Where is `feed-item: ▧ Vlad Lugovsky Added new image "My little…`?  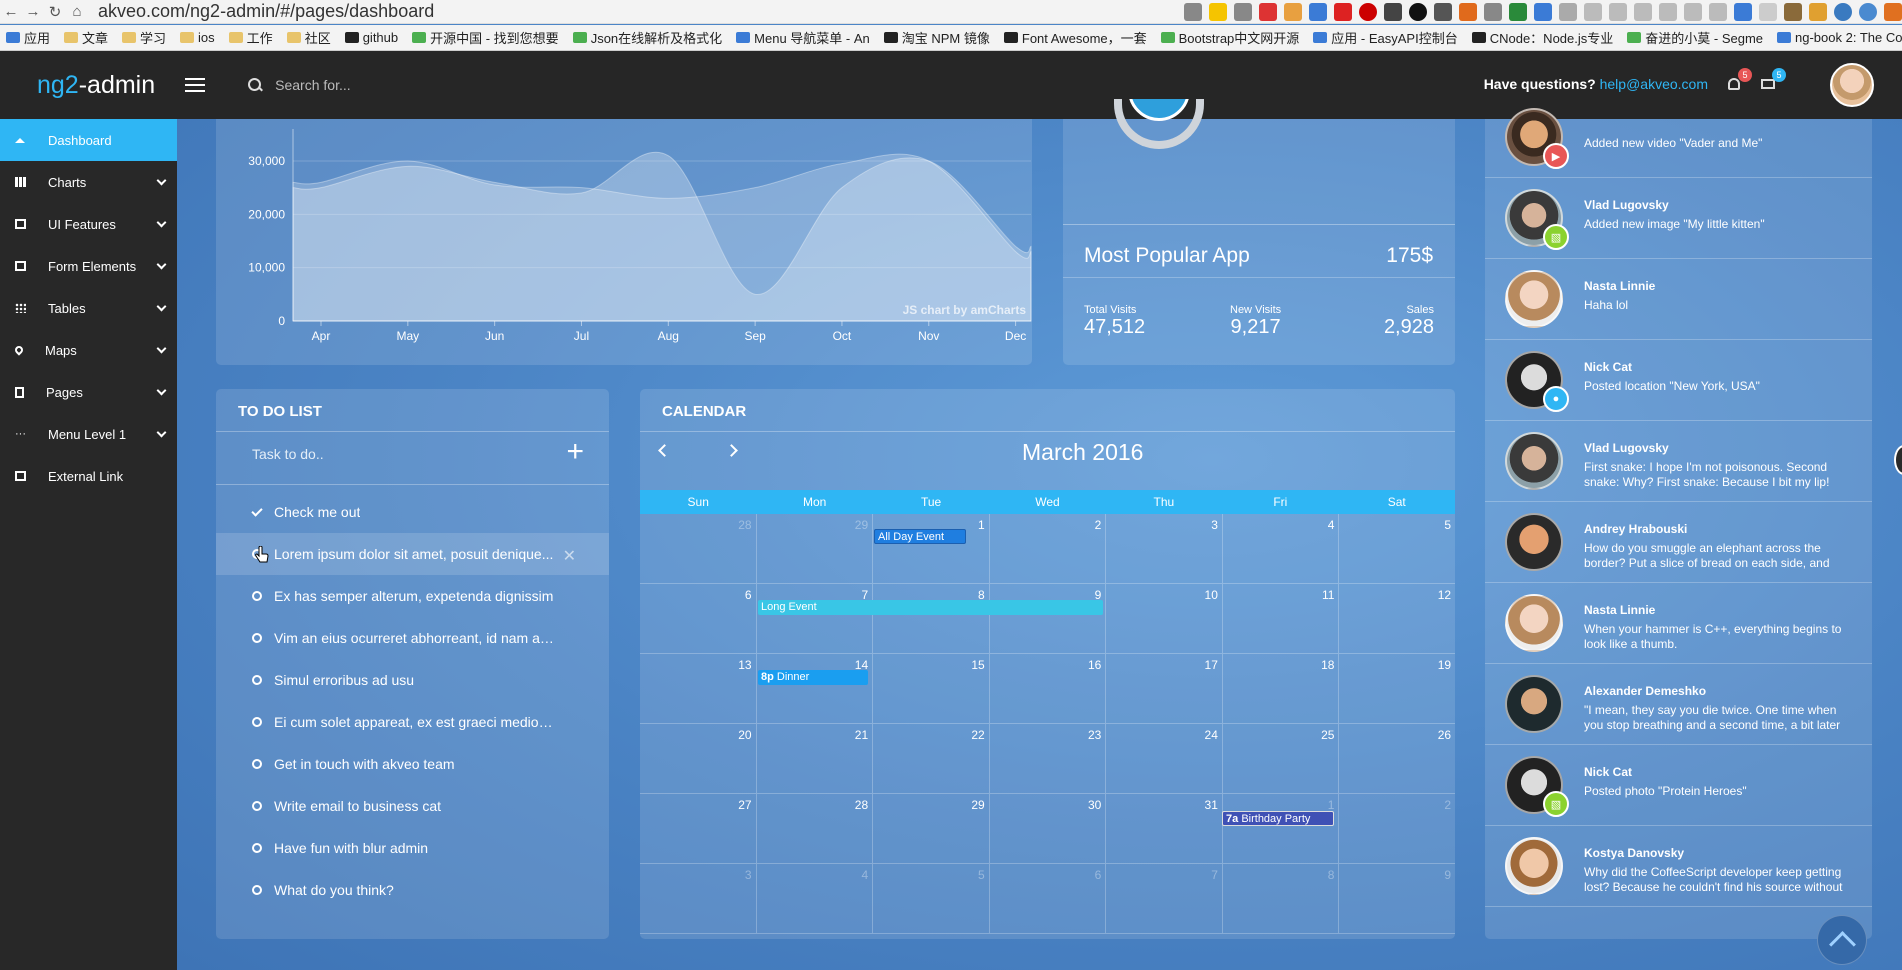 feed-item: ▧ Vlad Lugovsky Added new image "My little… is located at coordinates (1678, 218).